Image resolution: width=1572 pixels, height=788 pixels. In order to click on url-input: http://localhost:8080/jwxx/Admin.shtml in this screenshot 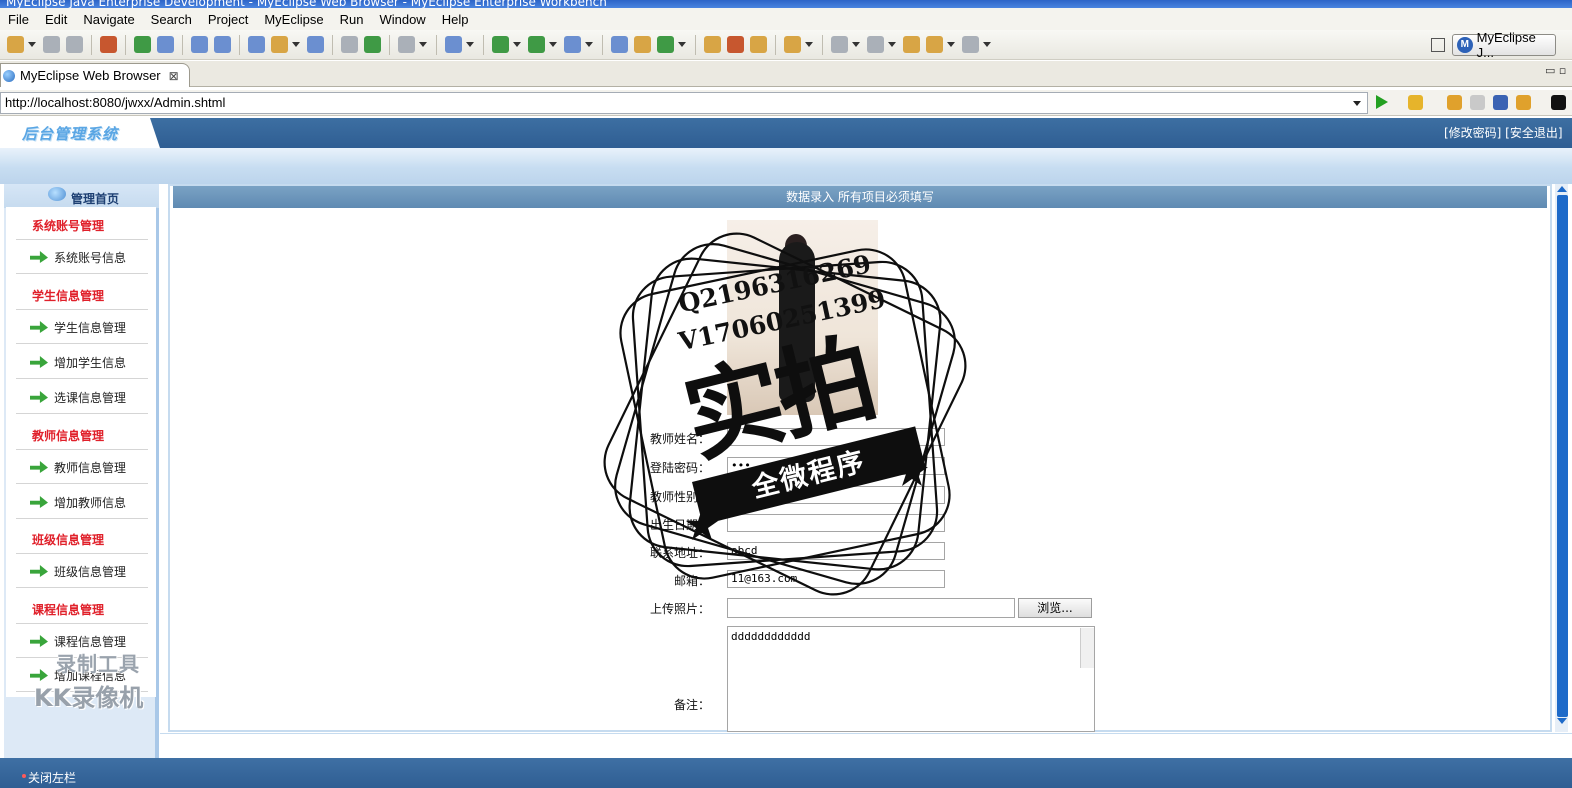, I will do `click(684, 103)`.